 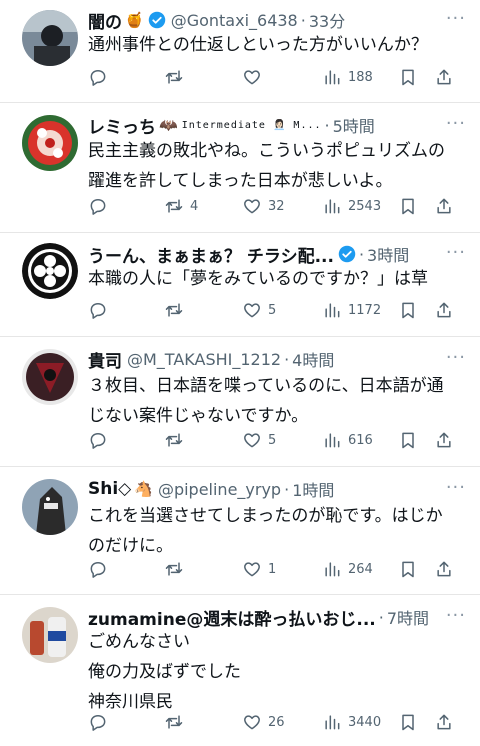 What do you see at coordinates (276, 206) in the screenshot?
I see `like-count: 32` at bounding box center [276, 206].